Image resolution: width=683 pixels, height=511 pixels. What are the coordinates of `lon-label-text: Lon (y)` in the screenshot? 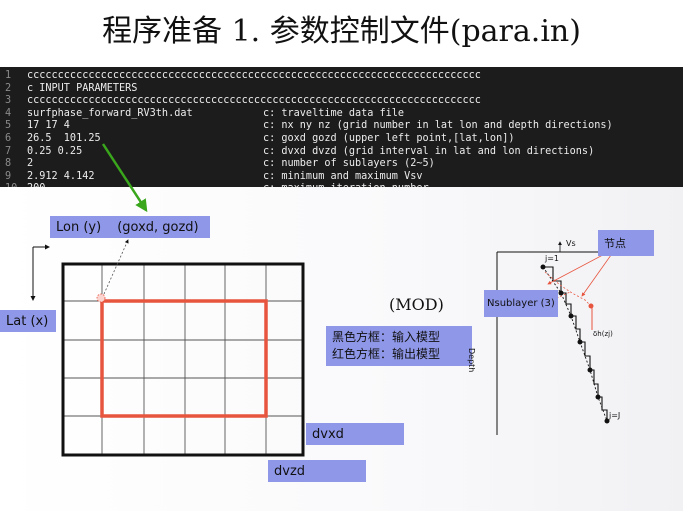 It's located at (79, 227).